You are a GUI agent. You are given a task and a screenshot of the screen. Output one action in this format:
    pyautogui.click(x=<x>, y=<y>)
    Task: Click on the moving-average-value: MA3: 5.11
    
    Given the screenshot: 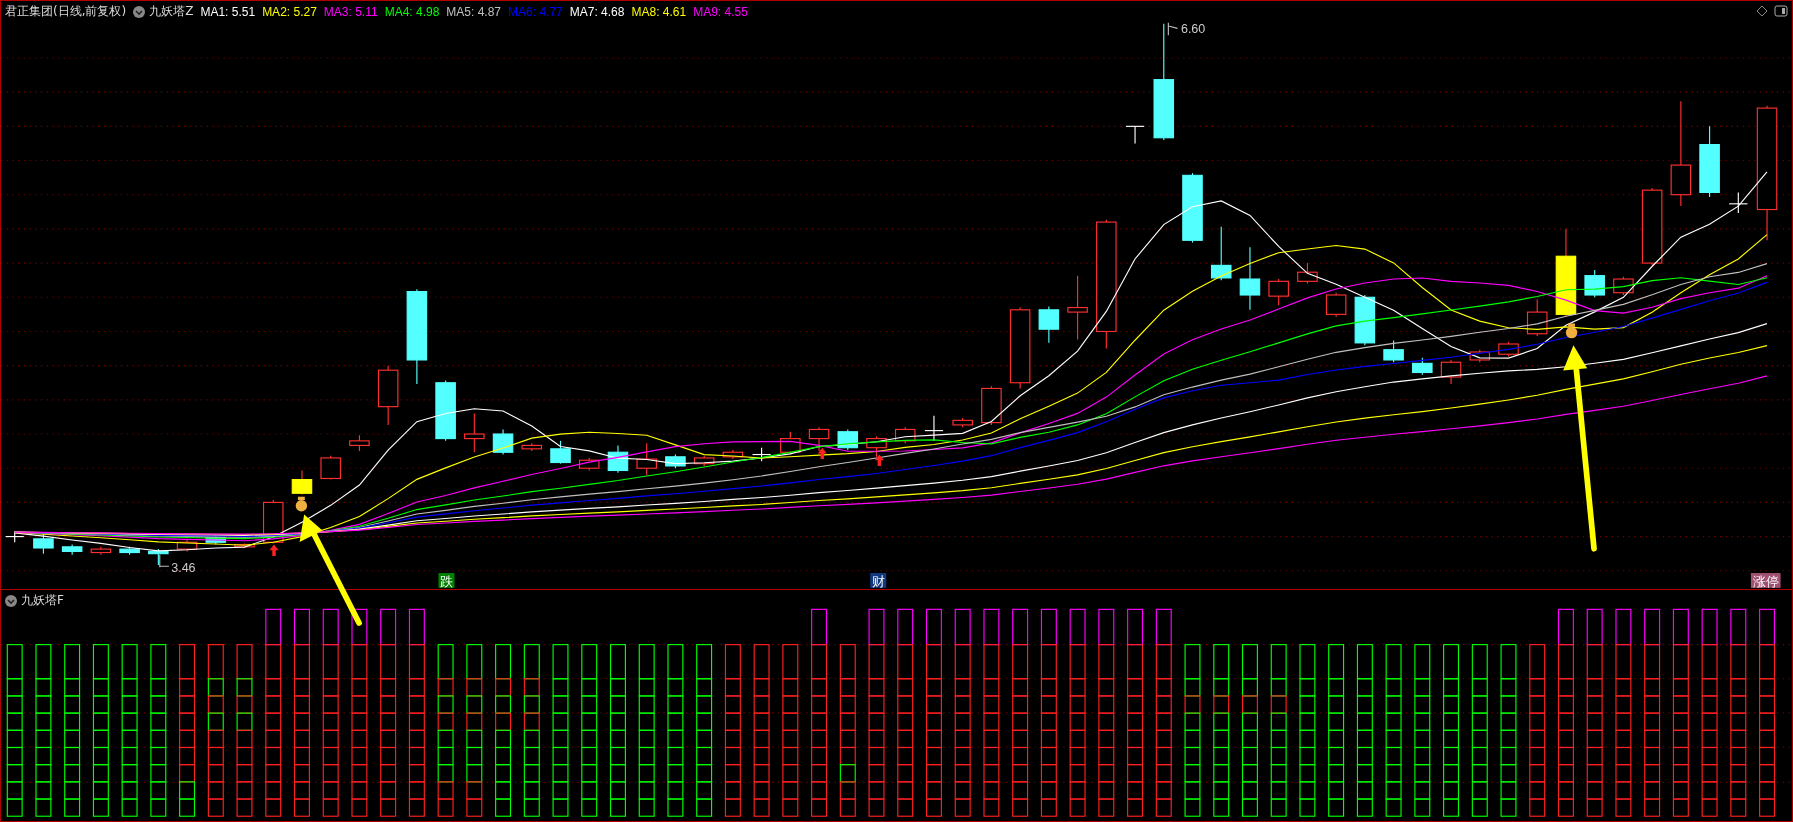 What is the action you would take?
    pyautogui.click(x=350, y=11)
    